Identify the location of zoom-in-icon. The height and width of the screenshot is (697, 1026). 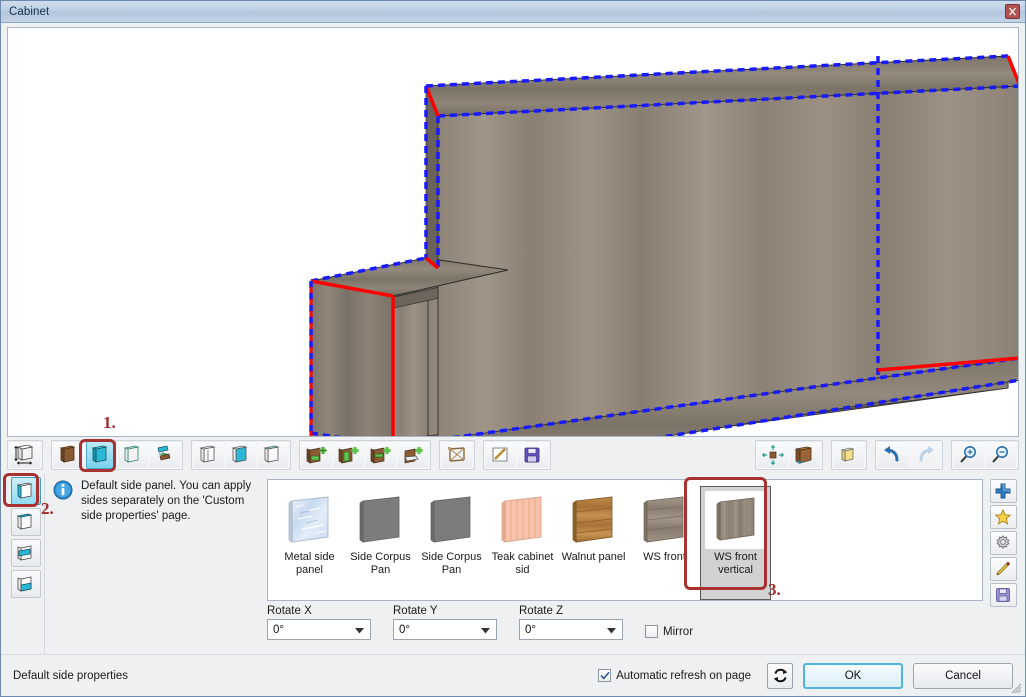
(968, 454).